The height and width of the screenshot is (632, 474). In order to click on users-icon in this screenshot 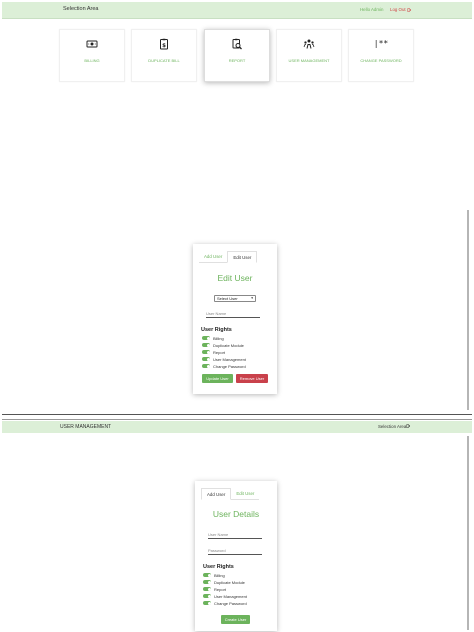, I will do `click(309, 44)`.